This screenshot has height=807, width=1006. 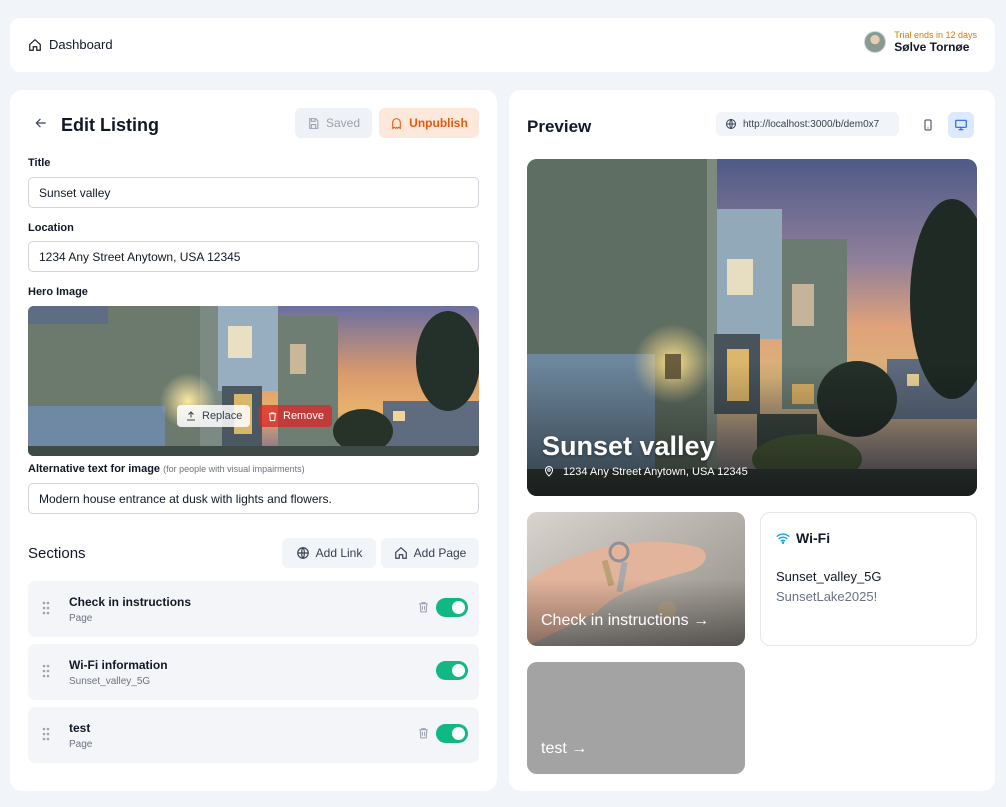 I want to click on dashboard-link: Dashboard, so click(x=70, y=44).